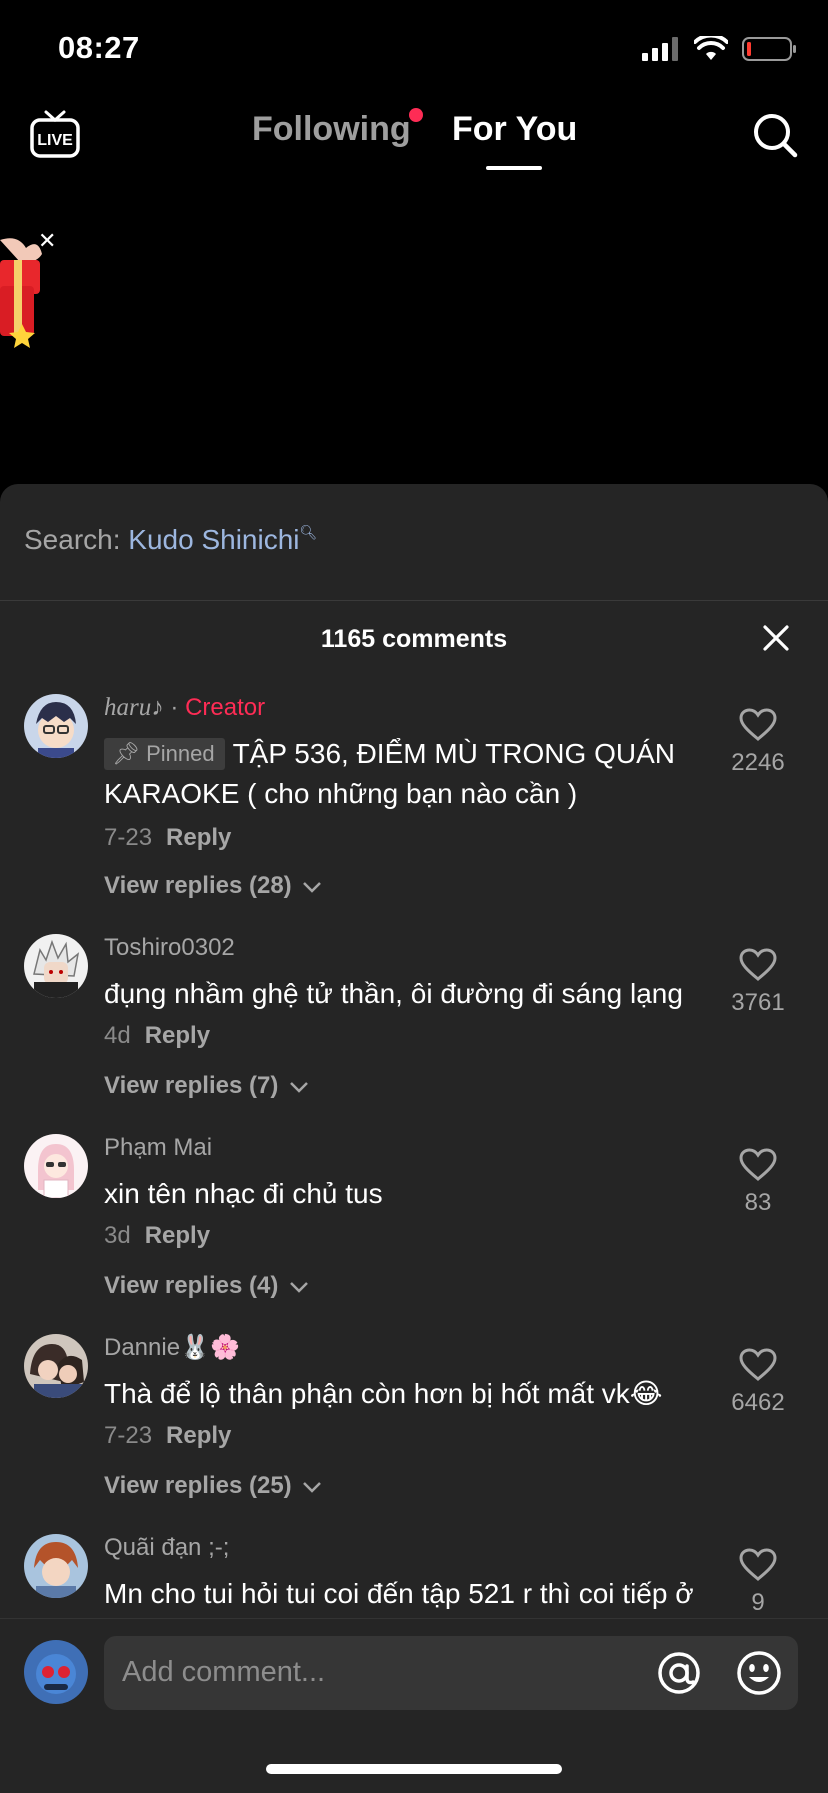  I want to click on emoji-smile-icon, so click(759, 1673).